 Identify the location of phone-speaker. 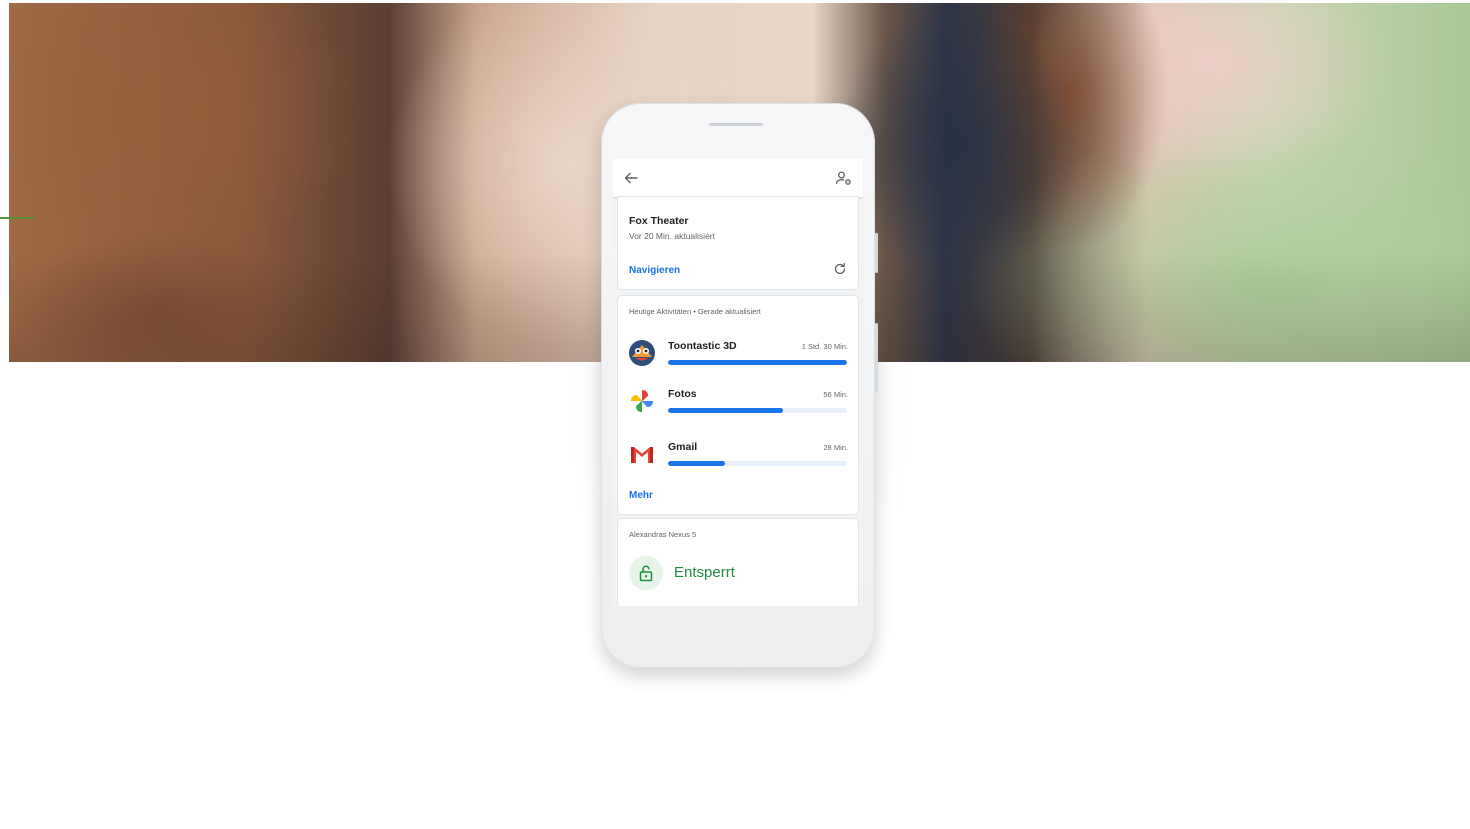
(736, 124).